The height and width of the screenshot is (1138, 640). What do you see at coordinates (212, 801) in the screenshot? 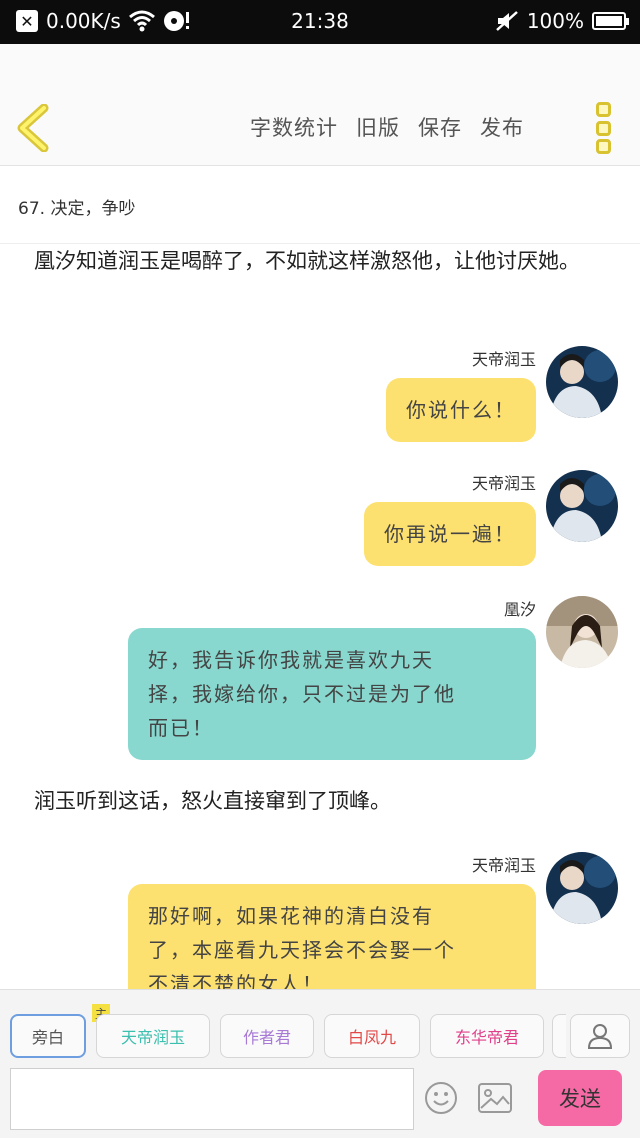
I see `narration-text: 润玉听到这话，怒火直接窜到了顶峰。` at bounding box center [212, 801].